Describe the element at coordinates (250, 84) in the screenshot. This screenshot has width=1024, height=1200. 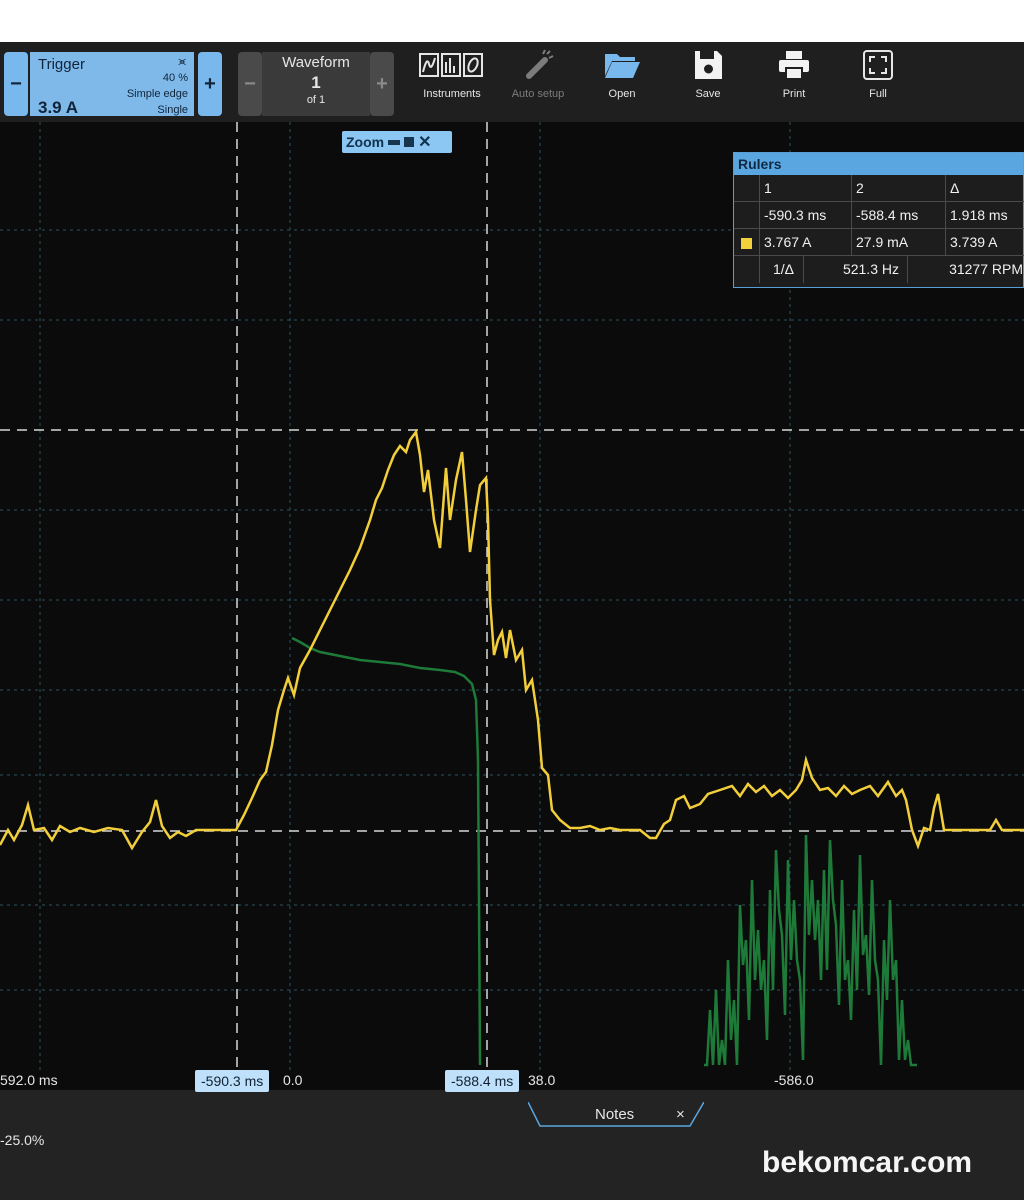
I see `waveform-minus-button: −` at that location.